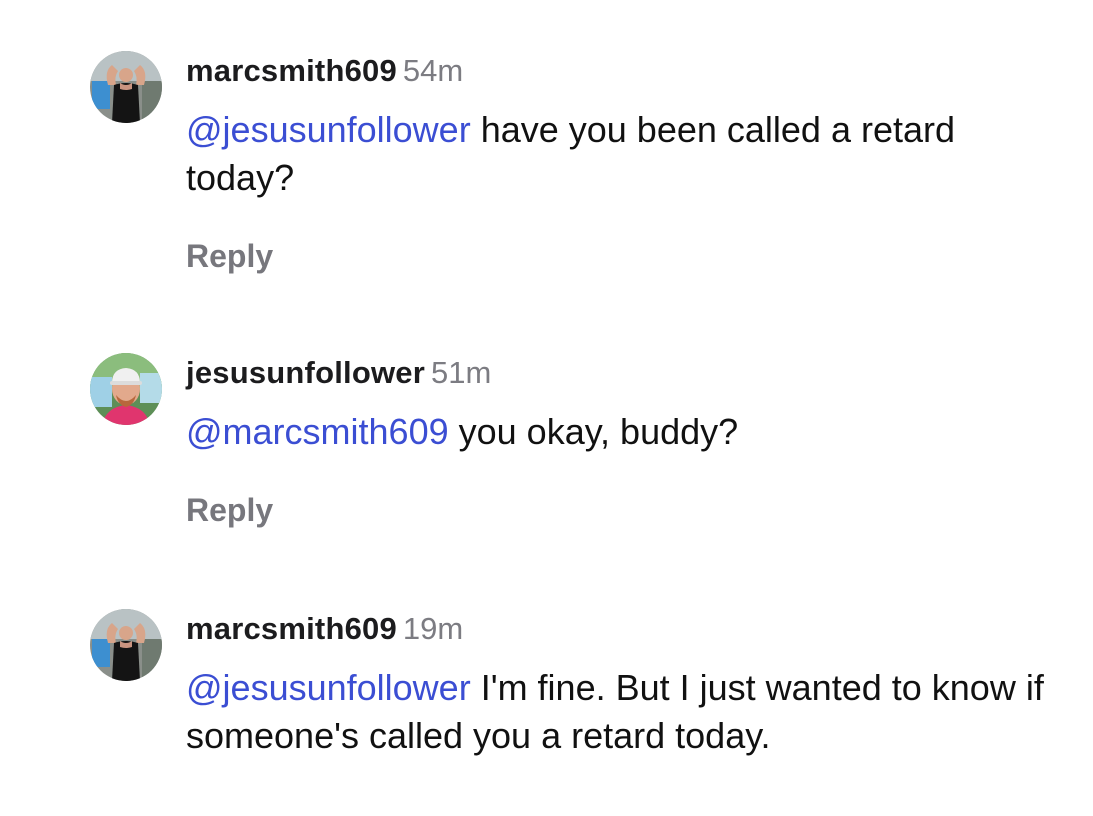  What do you see at coordinates (619, 71) in the screenshot?
I see `comment-header: marcsmith609 54m` at bounding box center [619, 71].